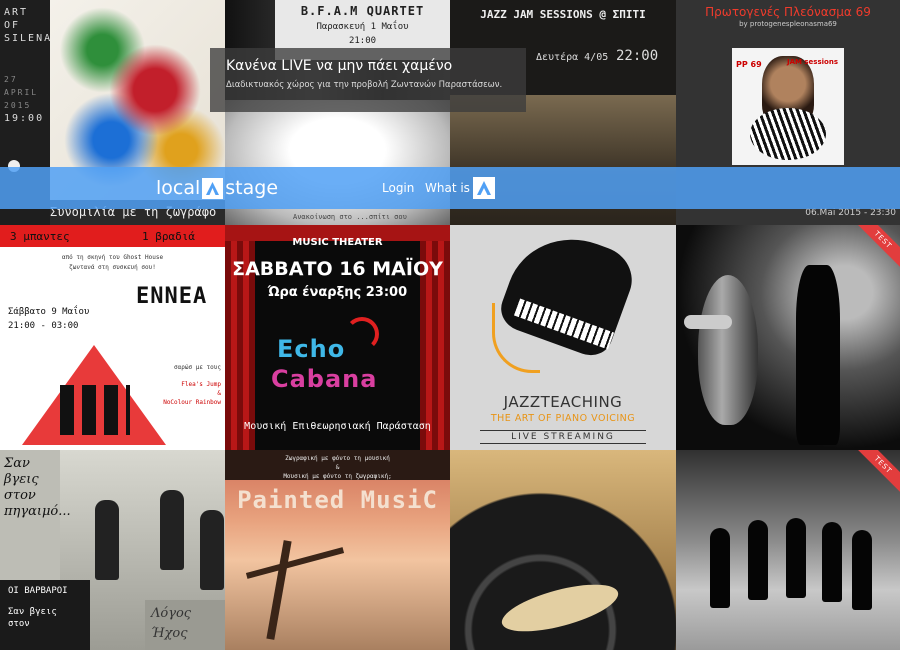  Describe the element at coordinates (172, 296) in the screenshot. I see `ennea-logo: ENNEA` at that location.